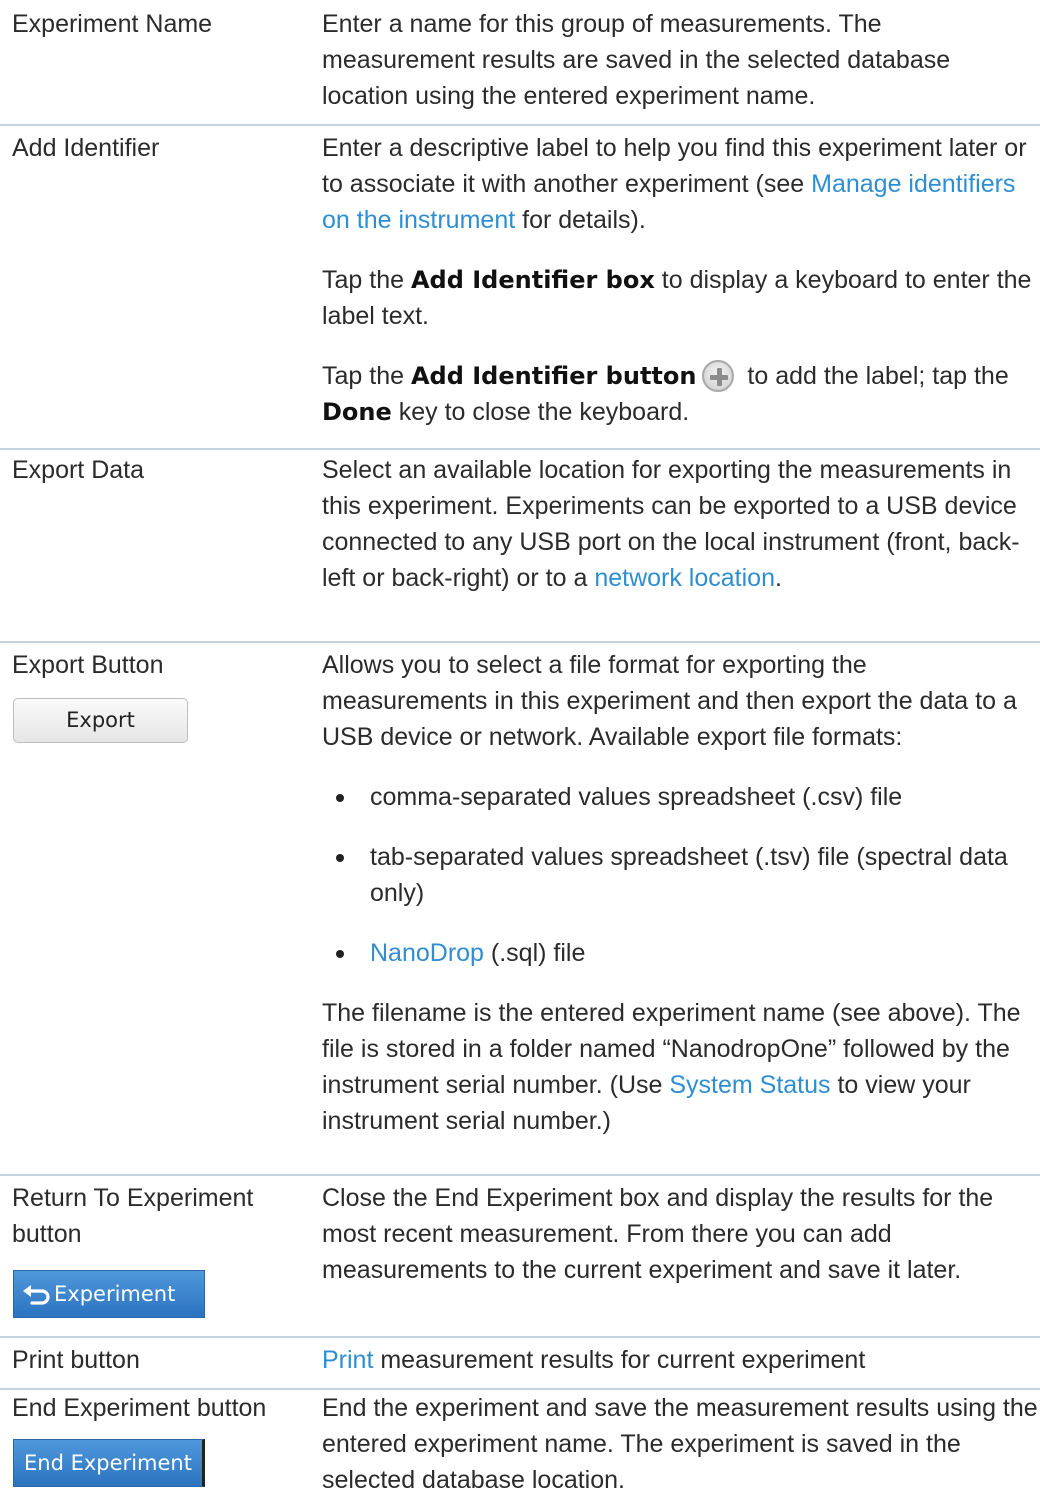 Image resolution: width=1040 pixels, height=1498 pixels. What do you see at coordinates (139, 1408) in the screenshot?
I see `end-button-label: End Experiment button` at bounding box center [139, 1408].